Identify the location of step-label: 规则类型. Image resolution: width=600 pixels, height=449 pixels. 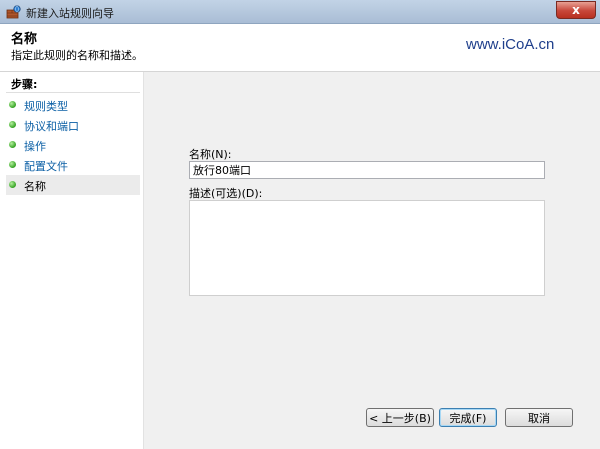
(46, 106).